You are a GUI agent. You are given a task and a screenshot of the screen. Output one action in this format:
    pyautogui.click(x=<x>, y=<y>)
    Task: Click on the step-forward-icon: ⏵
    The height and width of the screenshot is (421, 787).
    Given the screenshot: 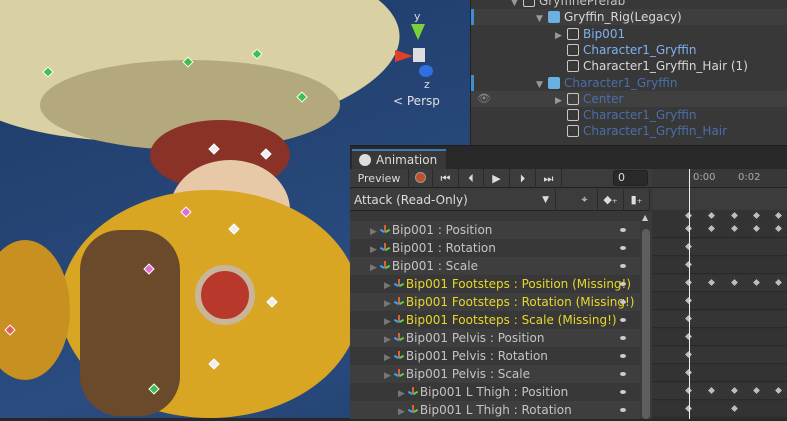 What is the action you would take?
    pyautogui.click(x=522, y=178)
    